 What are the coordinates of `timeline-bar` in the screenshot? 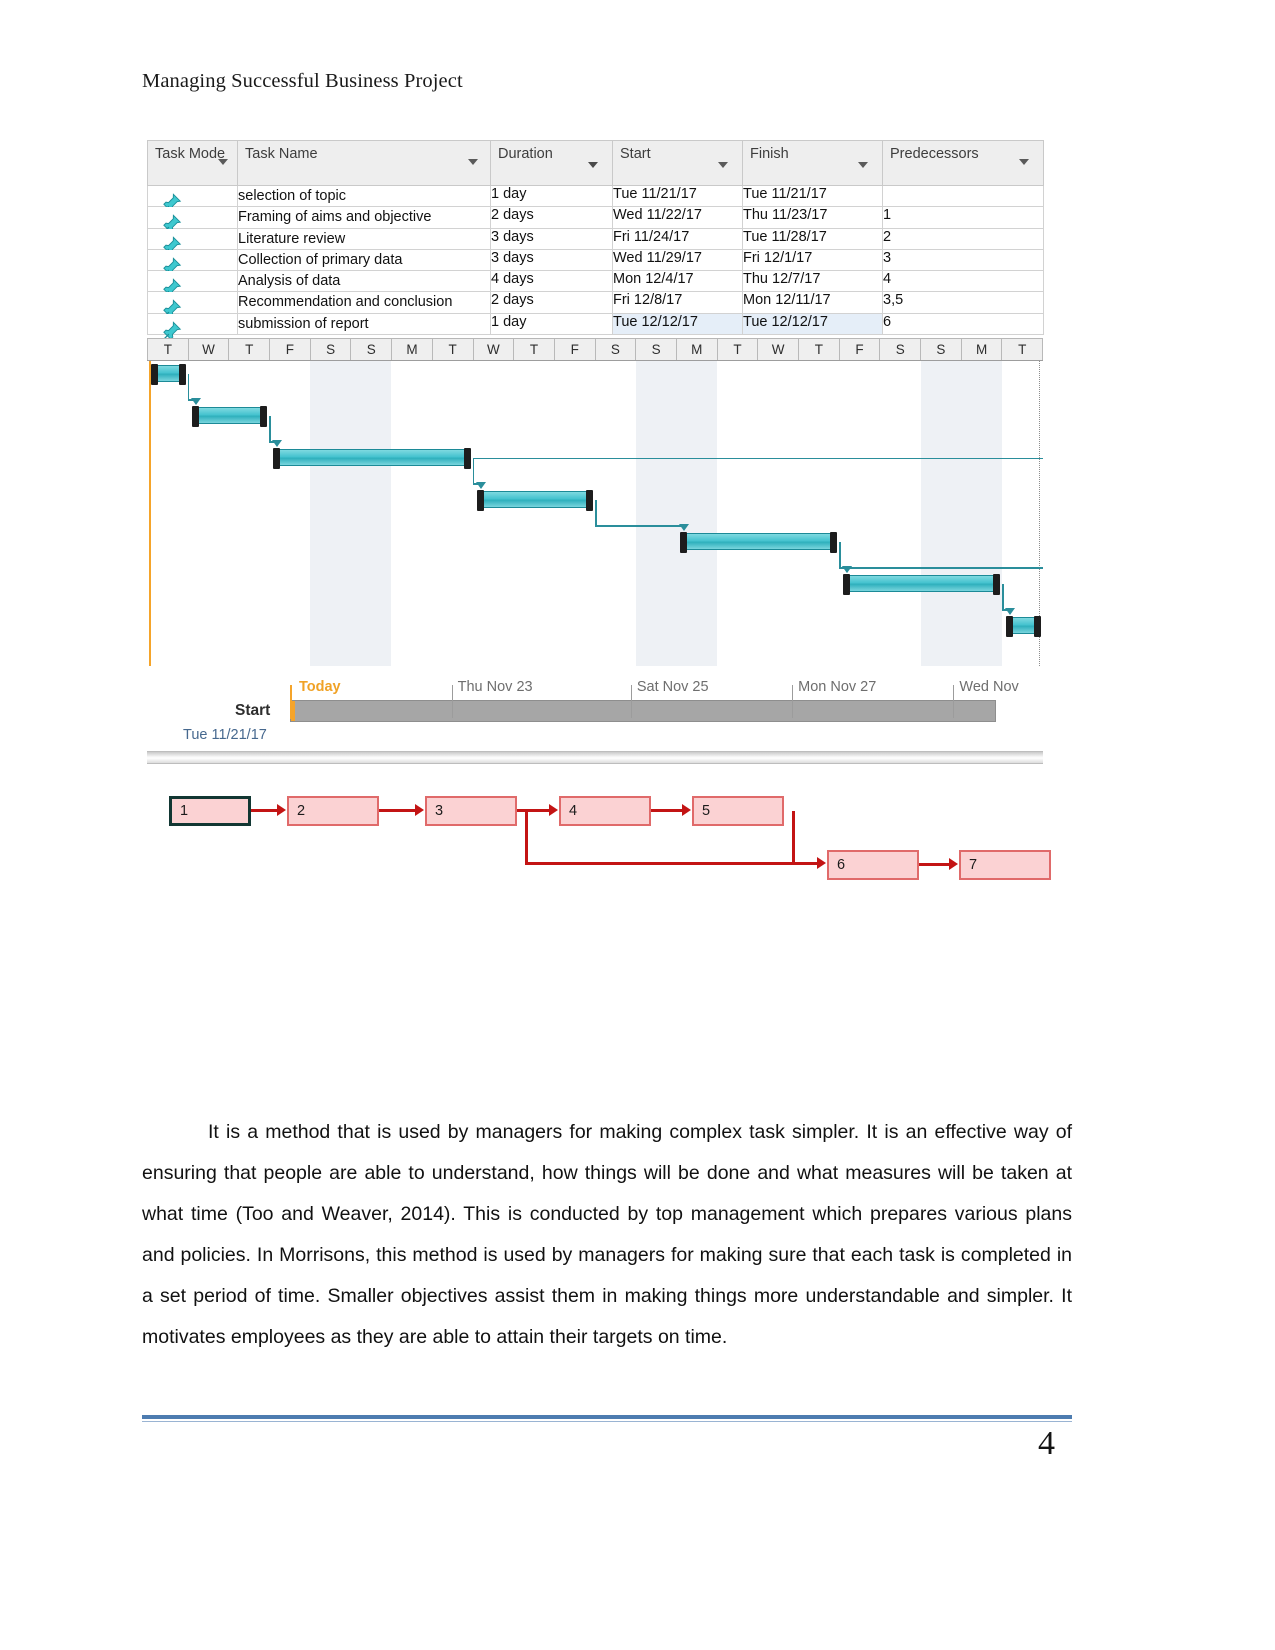 It's located at (643, 711).